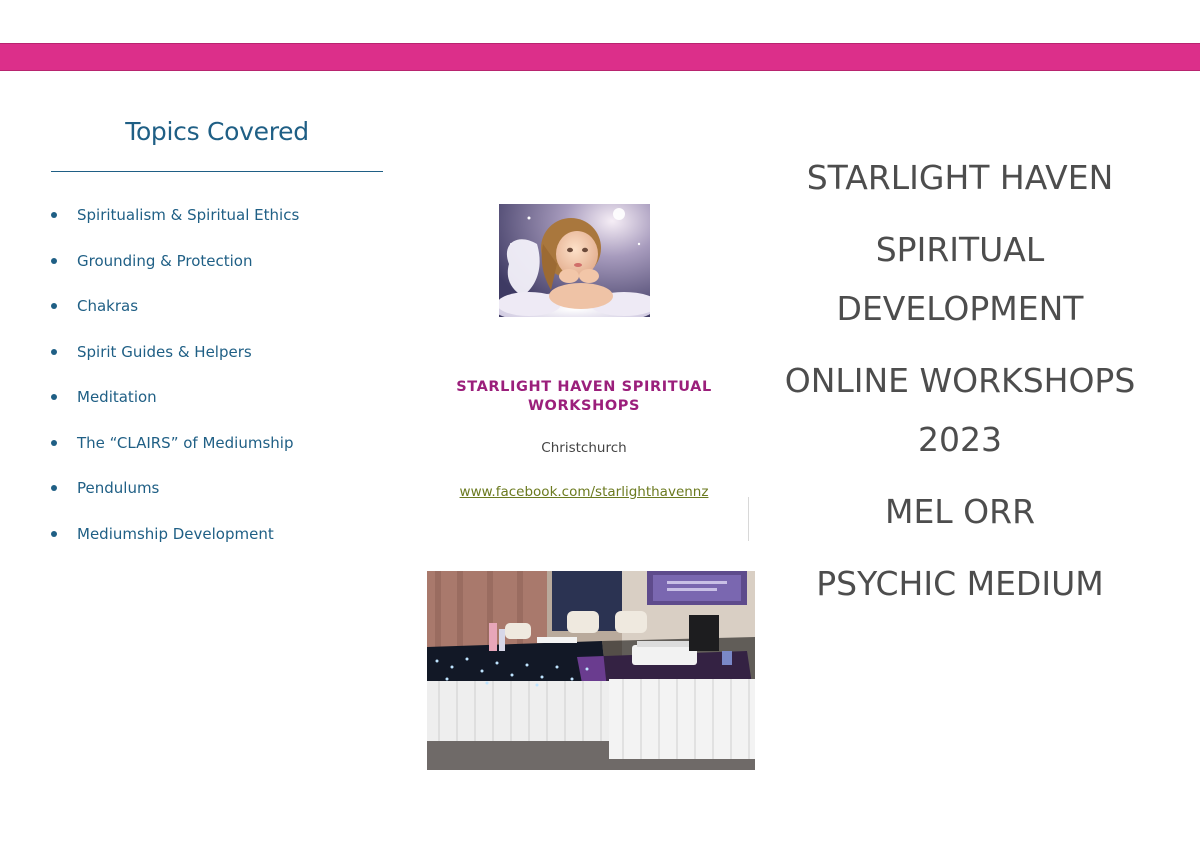 The image size is (1200, 848). I want to click on topic-label: Spirit Guides & Helpers, so click(164, 351).